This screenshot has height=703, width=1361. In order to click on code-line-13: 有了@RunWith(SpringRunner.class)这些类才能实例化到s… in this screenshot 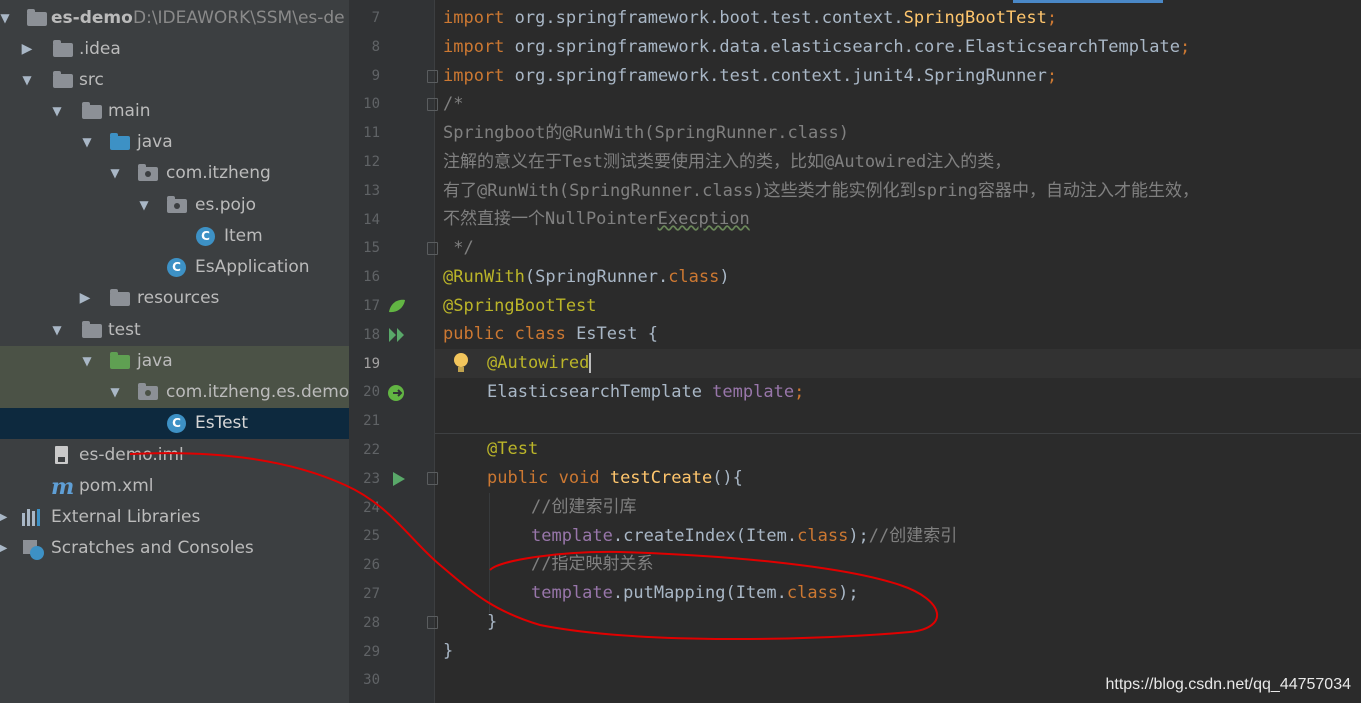, I will do `click(821, 191)`.